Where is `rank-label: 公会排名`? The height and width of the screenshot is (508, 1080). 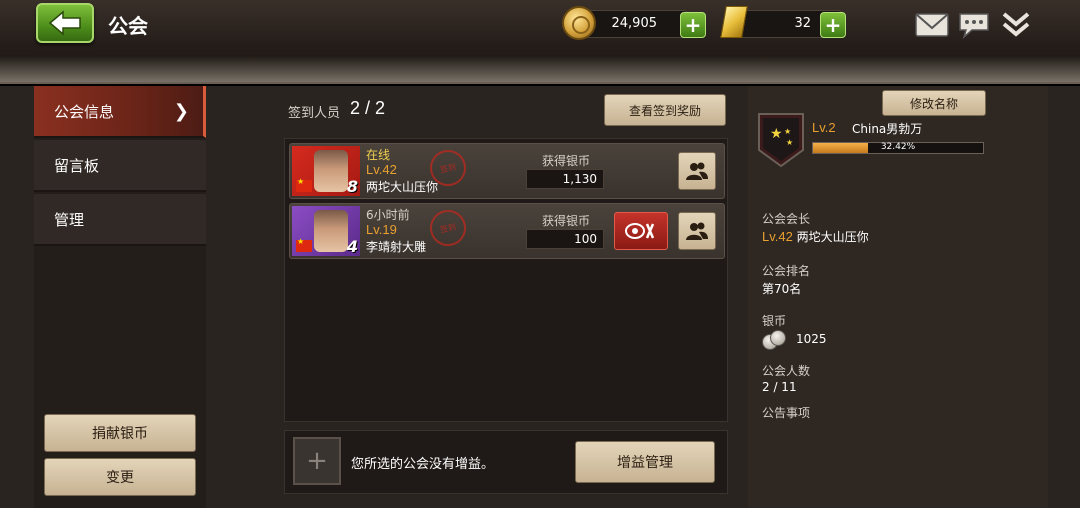 rank-label: 公会排名 is located at coordinates (786, 271).